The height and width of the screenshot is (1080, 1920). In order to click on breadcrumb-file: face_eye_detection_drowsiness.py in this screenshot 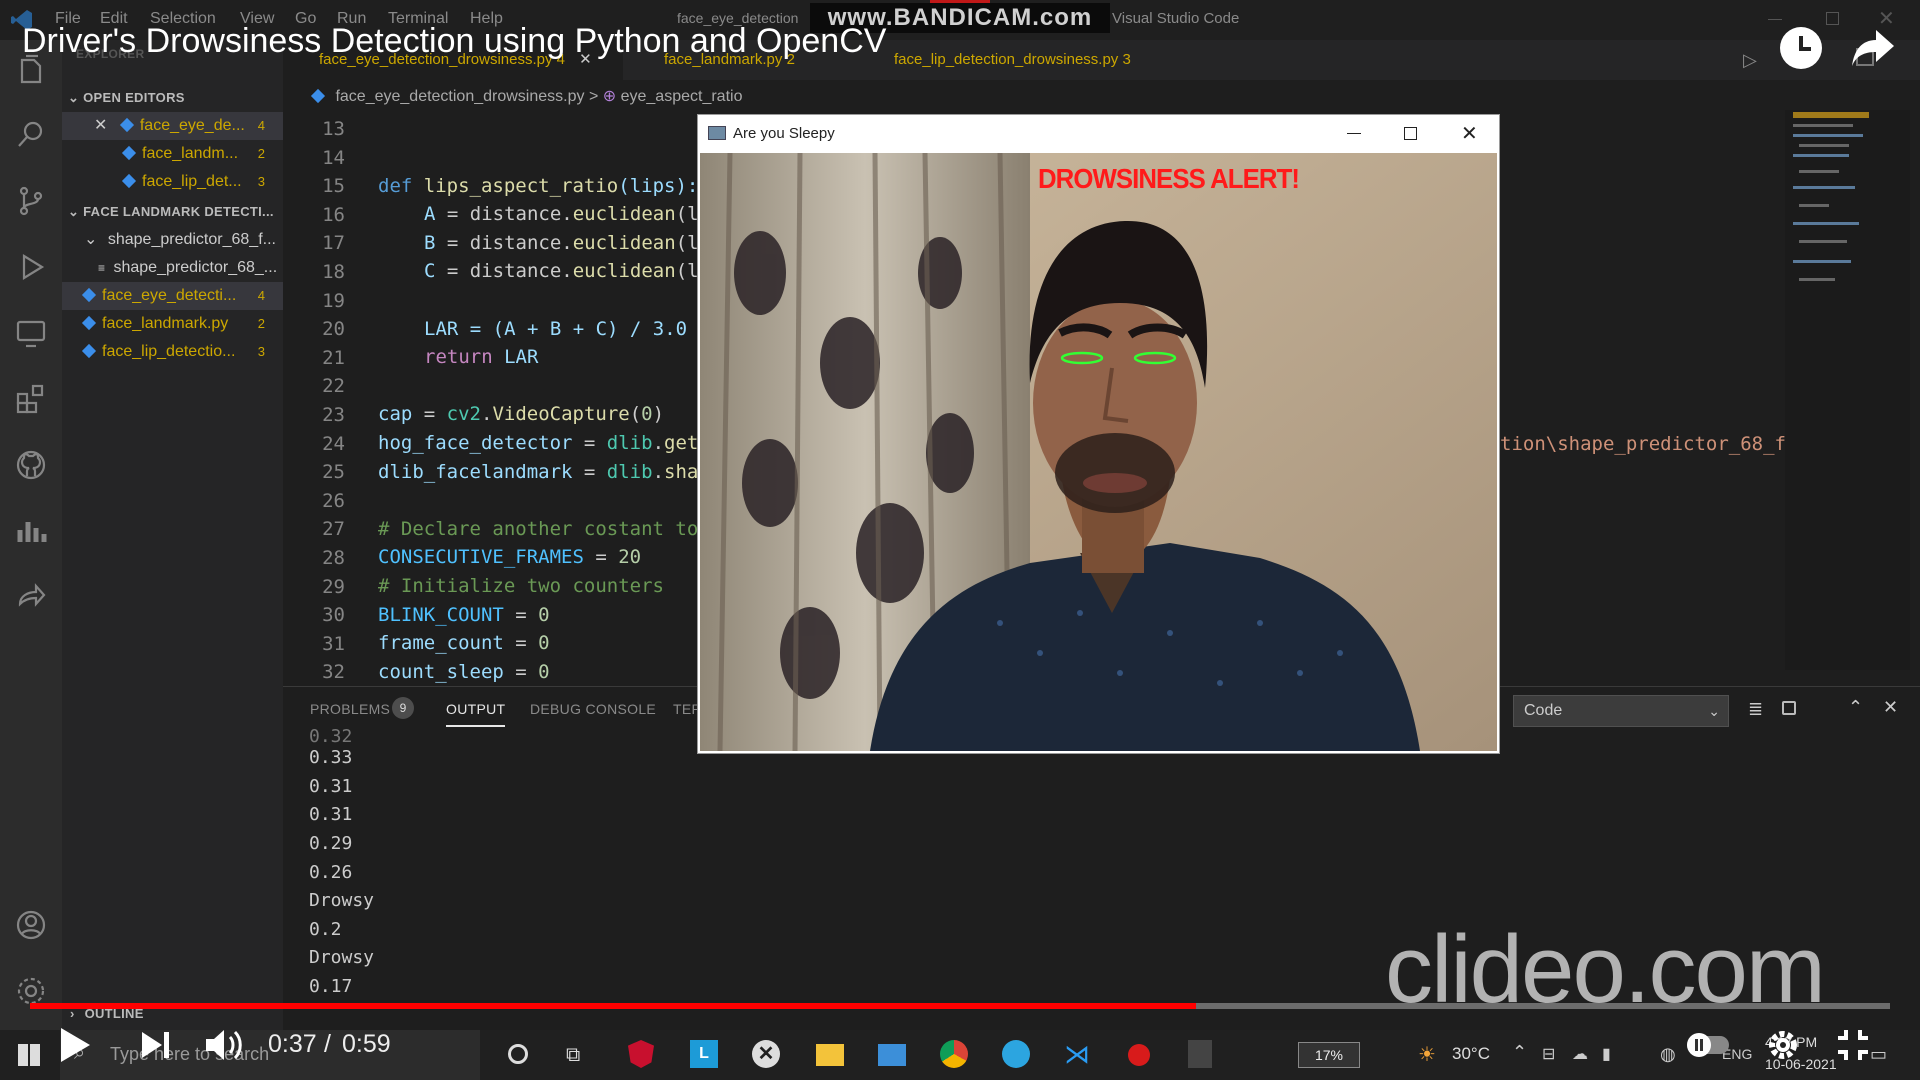, I will do `click(459, 96)`.